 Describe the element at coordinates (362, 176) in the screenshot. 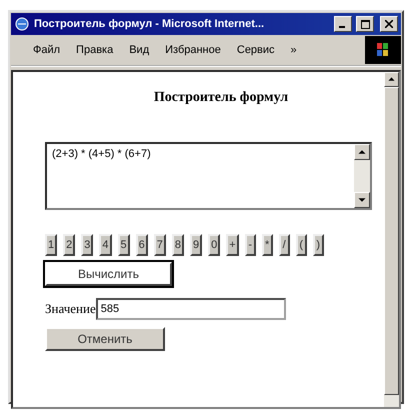

I see `scrollbar` at that location.